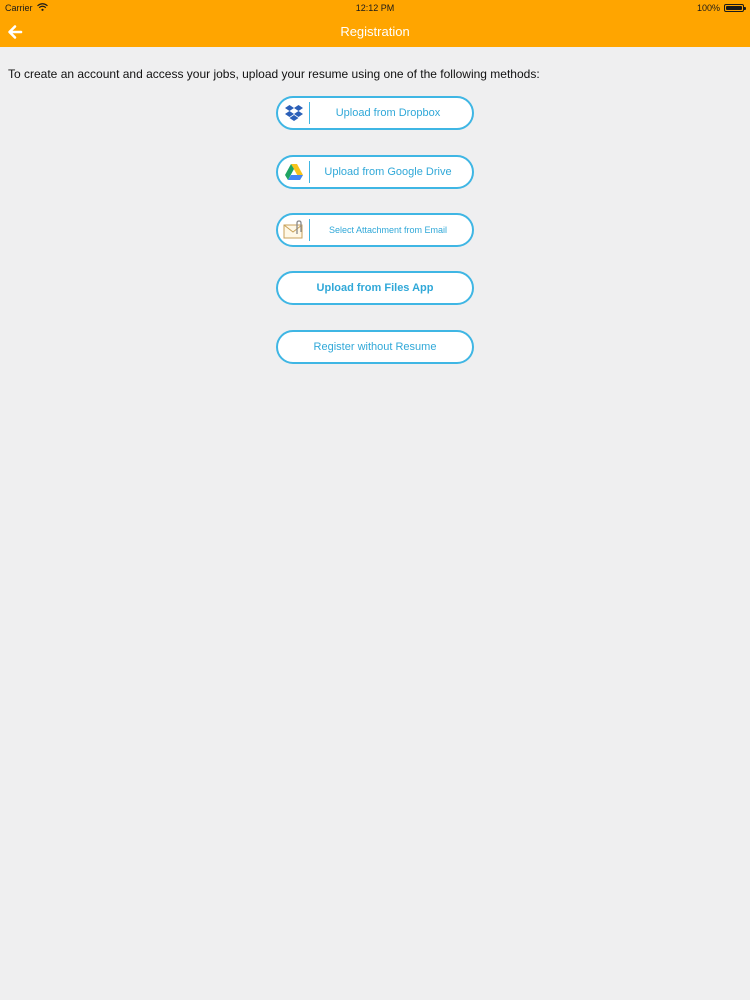 The height and width of the screenshot is (1000, 750). I want to click on select-email-attachment-button: Select Attachment from Email, so click(375, 230).